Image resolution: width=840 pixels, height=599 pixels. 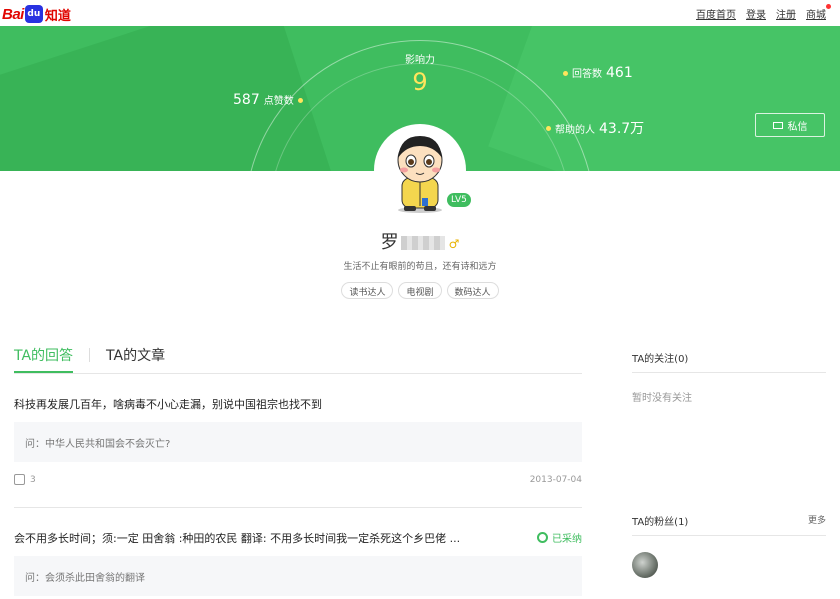 What do you see at coordinates (459, 200) in the screenshot?
I see `level-badge: LV5` at bounding box center [459, 200].